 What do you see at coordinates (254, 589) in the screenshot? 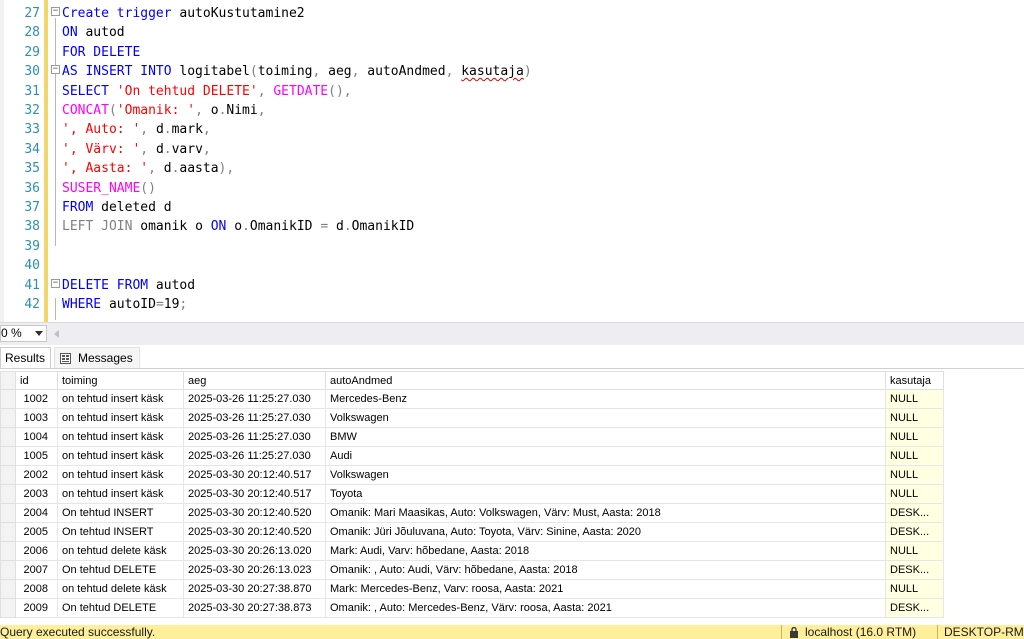
I see `cell-aeg: 2025-03-30 20:27:38.870` at bounding box center [254, 589].